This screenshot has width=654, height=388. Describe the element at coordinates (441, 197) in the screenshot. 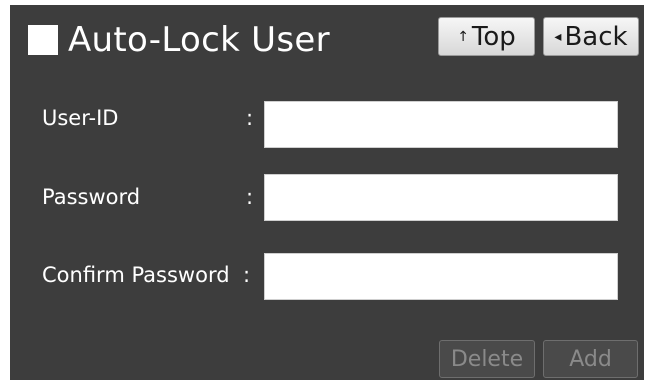

I see `password-input` at that location.